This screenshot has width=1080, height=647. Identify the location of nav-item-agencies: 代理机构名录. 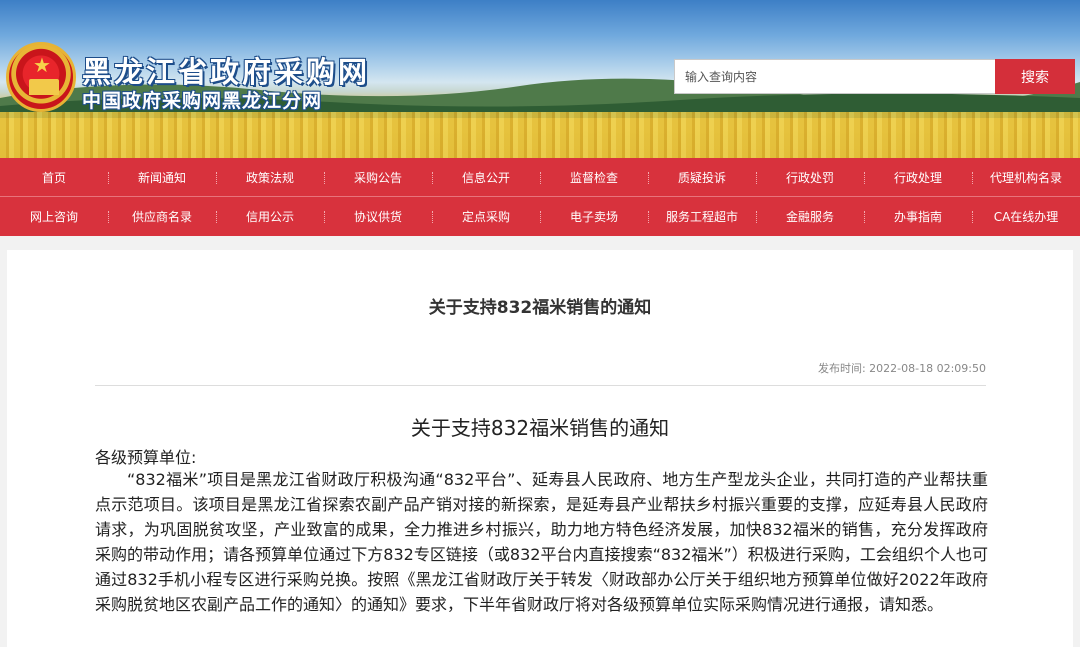
(1026, 177).